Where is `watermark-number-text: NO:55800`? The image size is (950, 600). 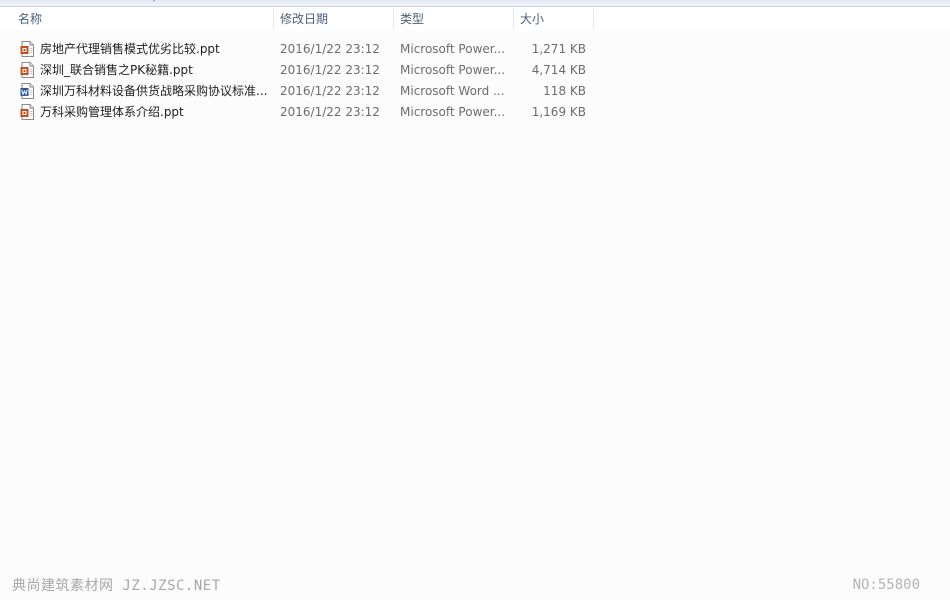 watermark-number-text: NO:55800 is located at coordinates (886, 585).